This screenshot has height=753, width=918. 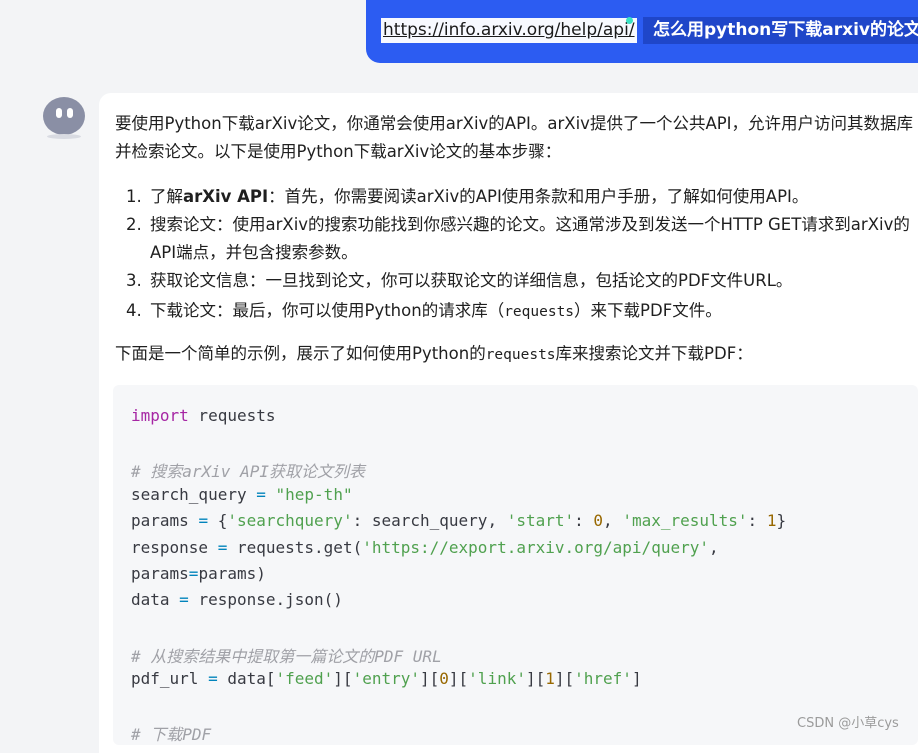 I want to click on code-comment: # 搜索arXiv API获取论文列表, so click(x=248, y=471).